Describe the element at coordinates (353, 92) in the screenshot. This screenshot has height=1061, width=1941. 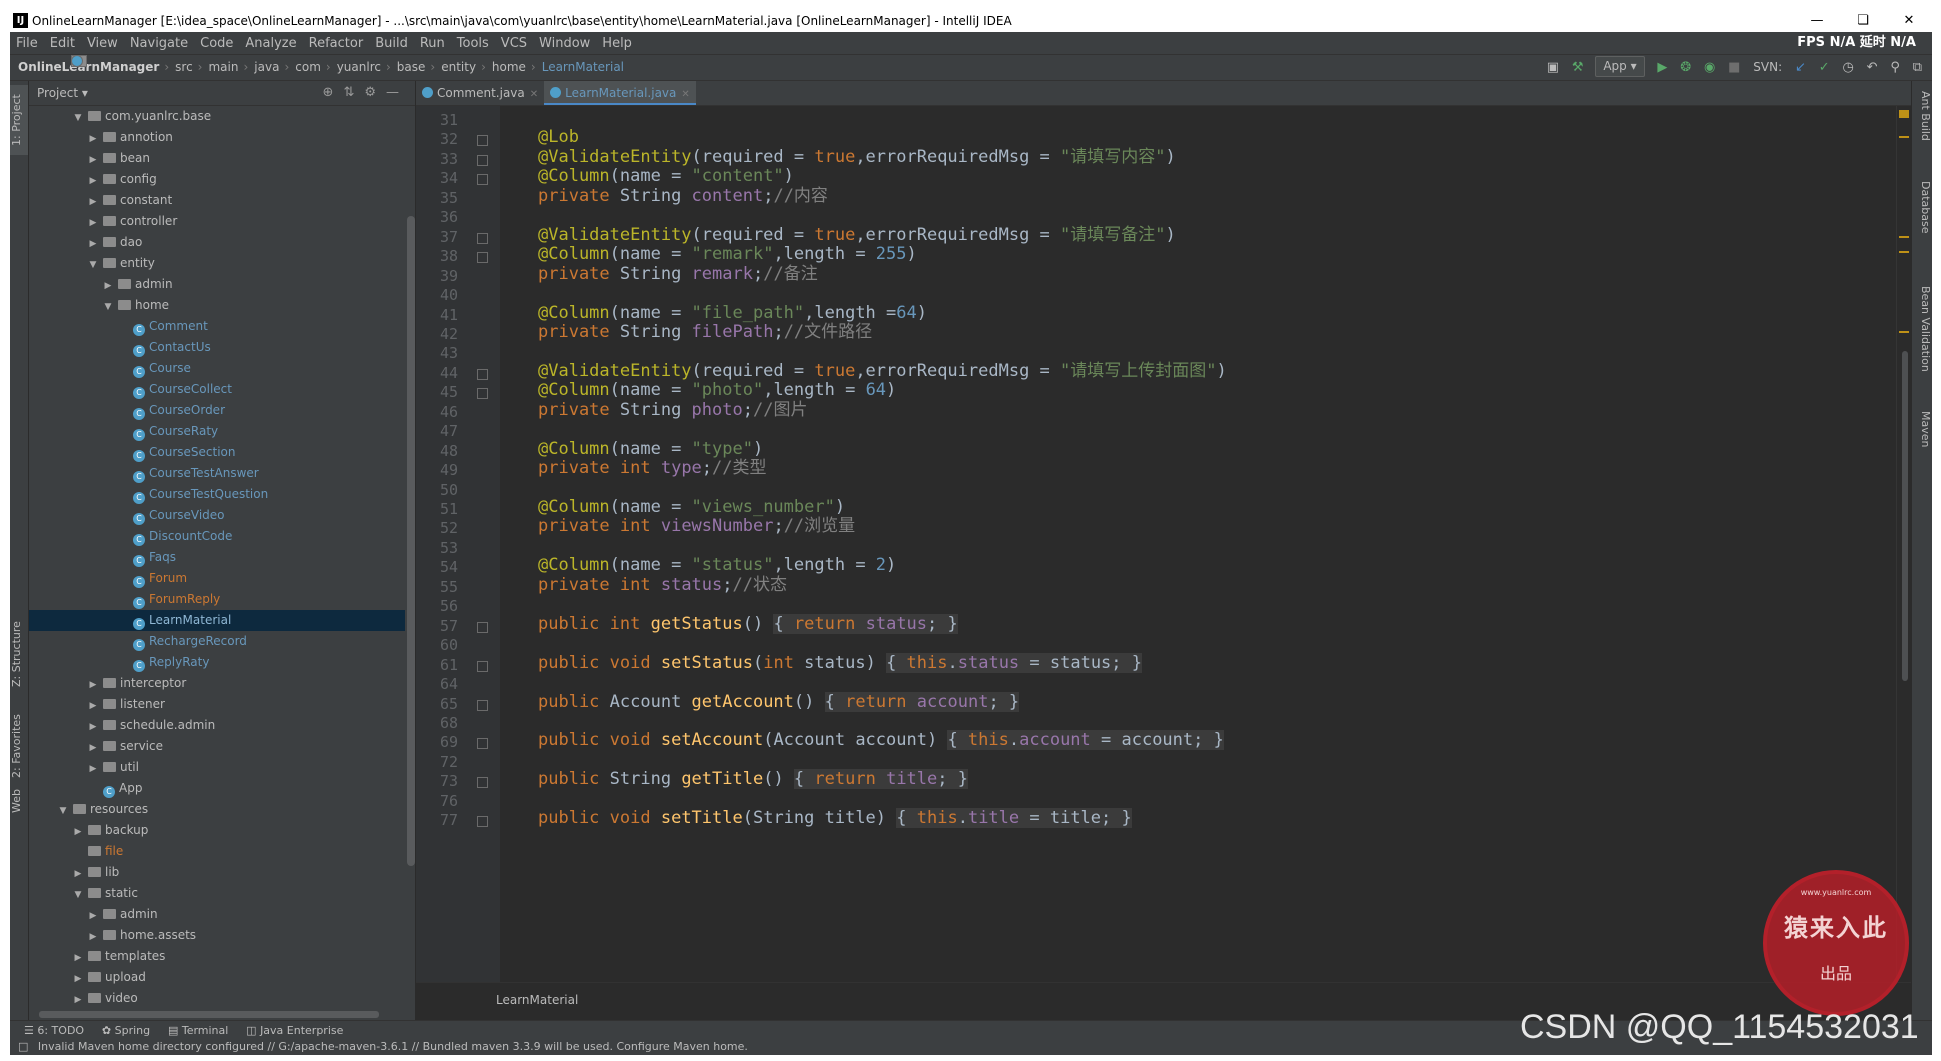
I see `collapse-icon: ⇅` at that location.